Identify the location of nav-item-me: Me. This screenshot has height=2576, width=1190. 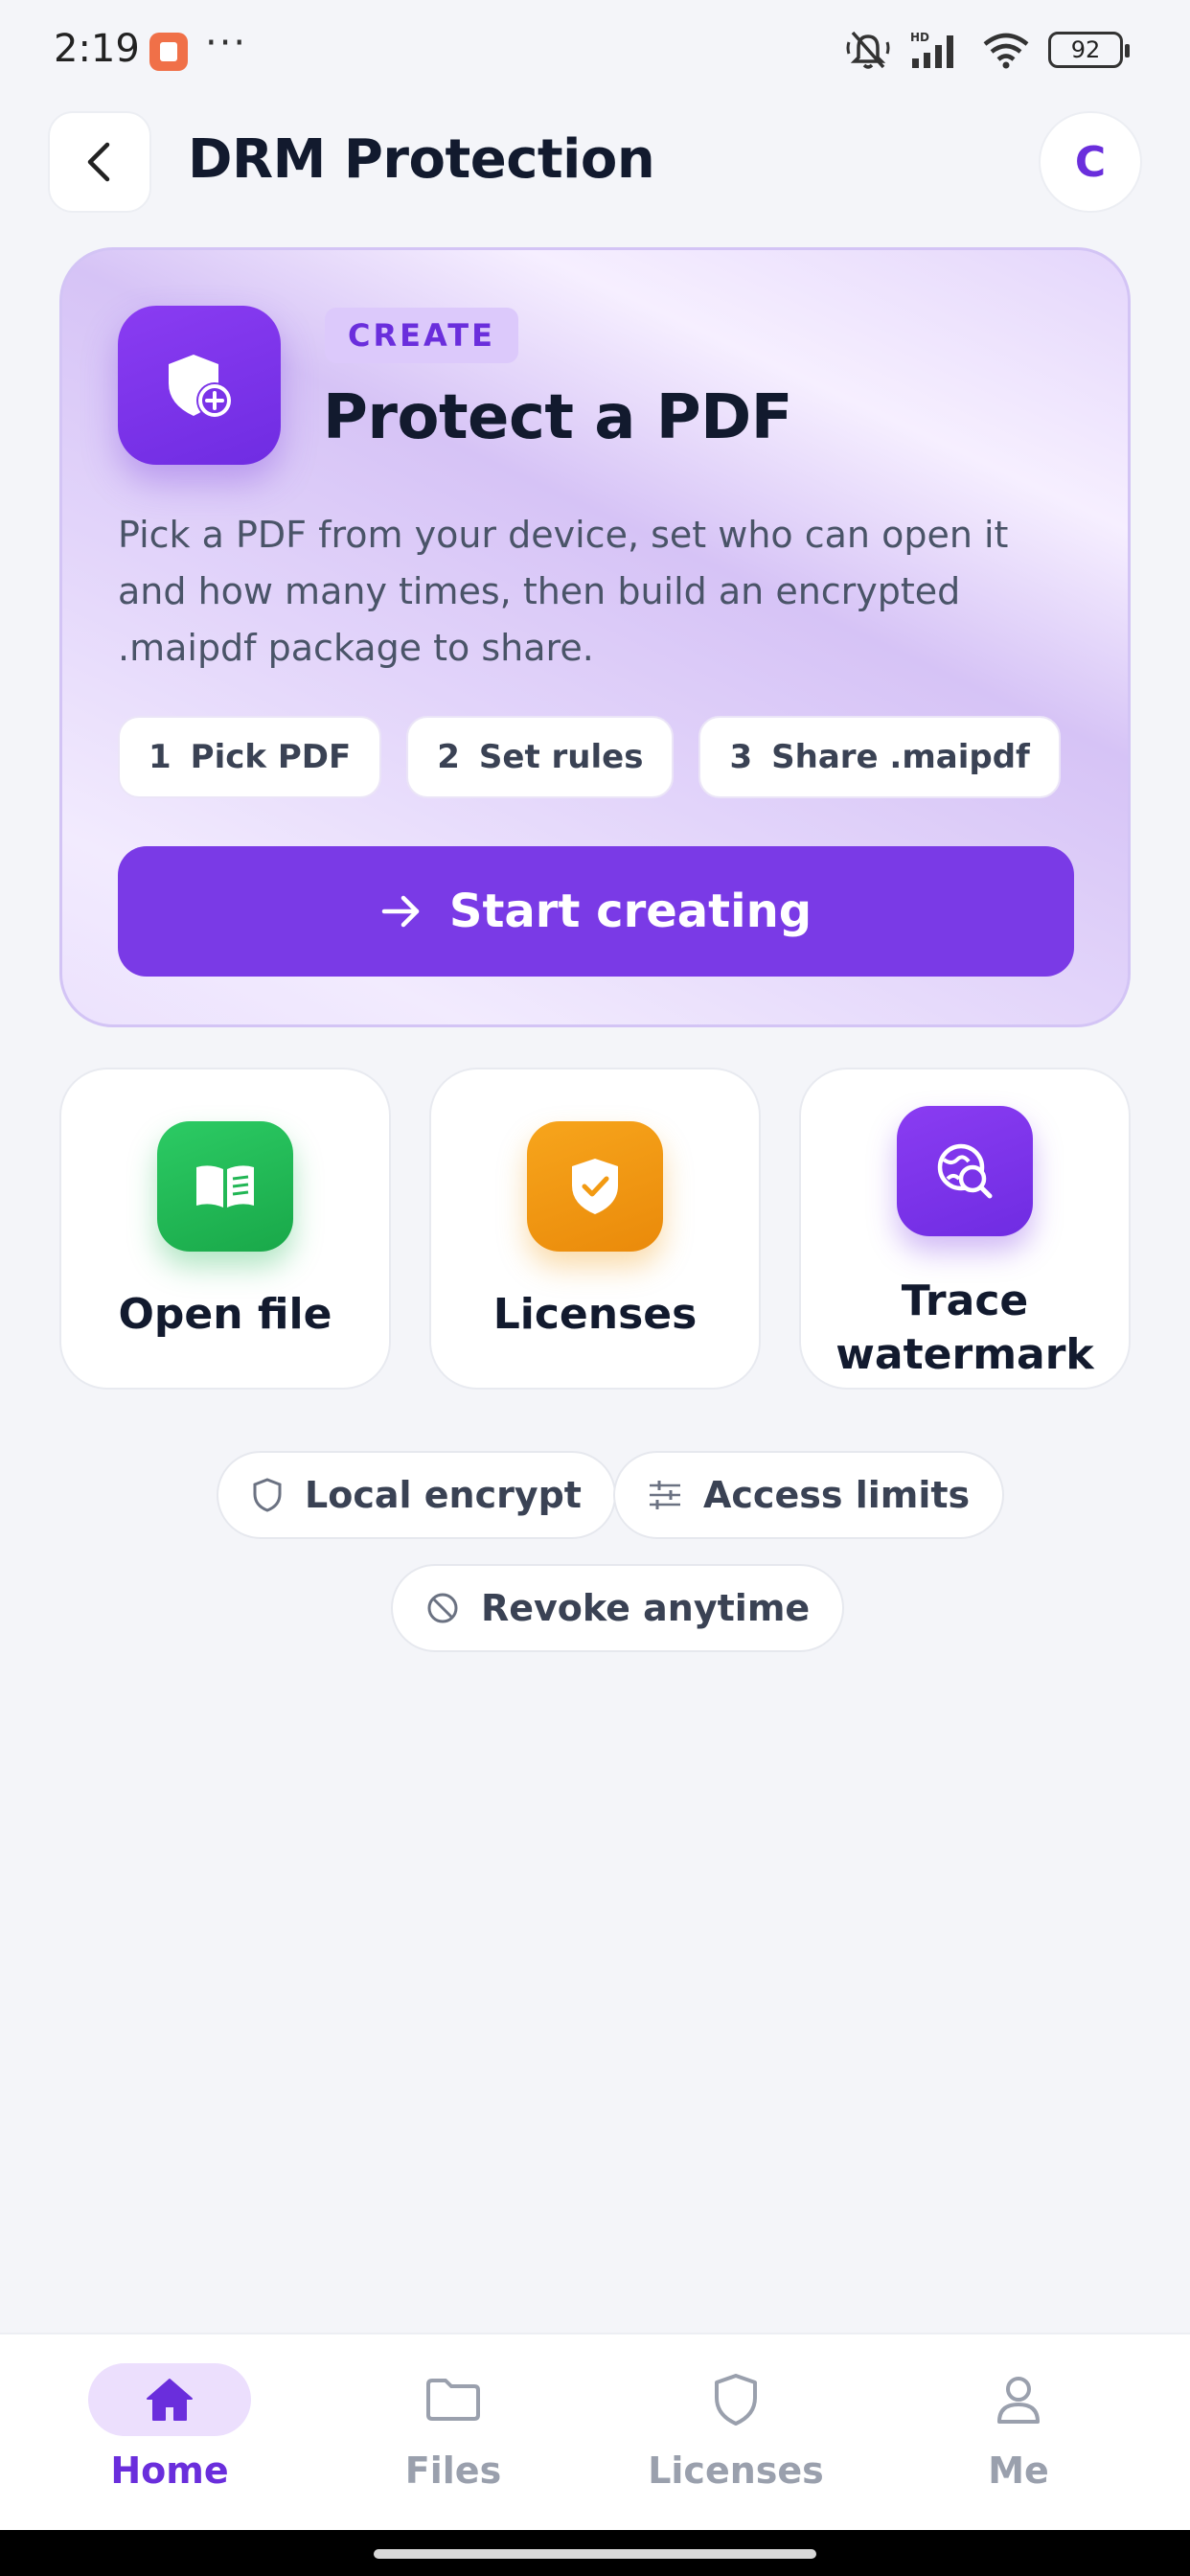
(1018, 2440).